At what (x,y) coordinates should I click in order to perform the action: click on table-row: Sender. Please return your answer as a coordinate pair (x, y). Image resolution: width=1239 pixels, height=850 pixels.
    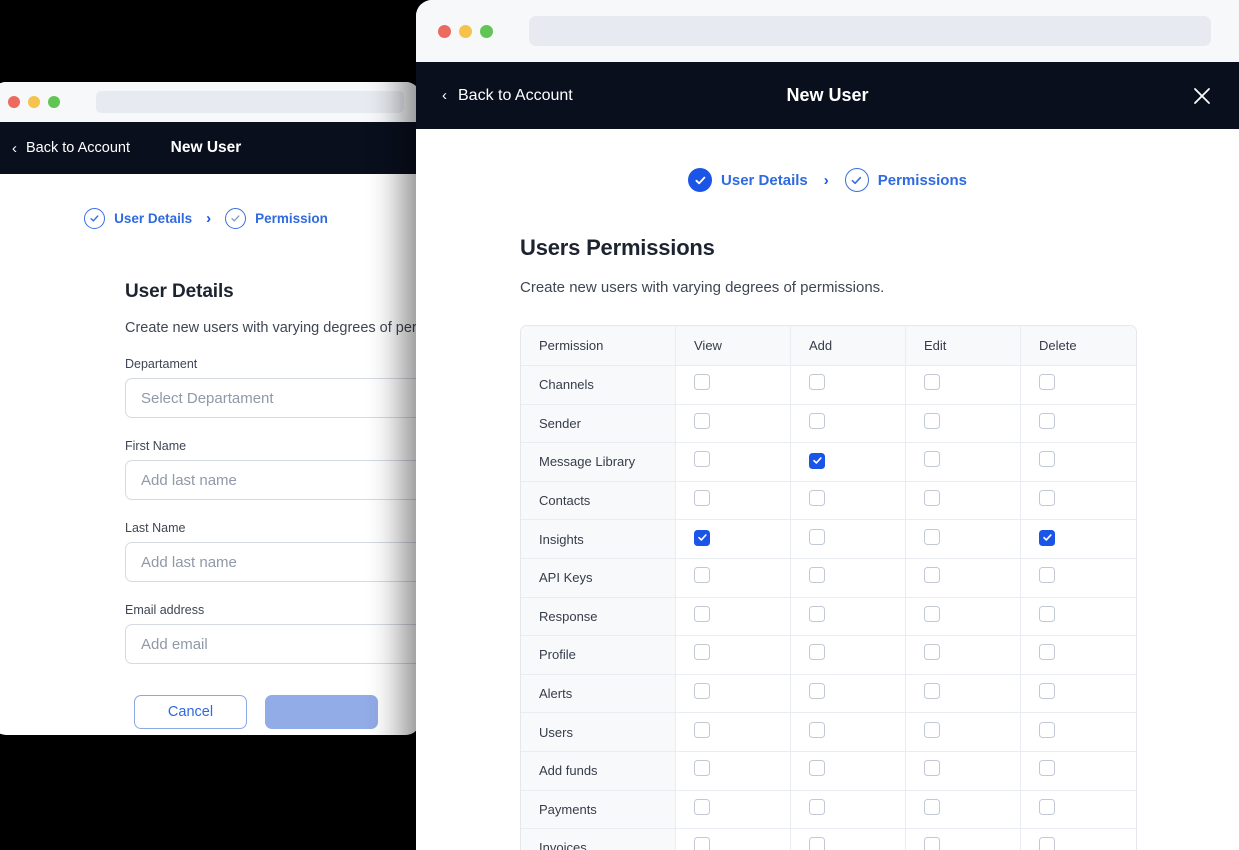
    Looking at the image, I should click on (828, 424).